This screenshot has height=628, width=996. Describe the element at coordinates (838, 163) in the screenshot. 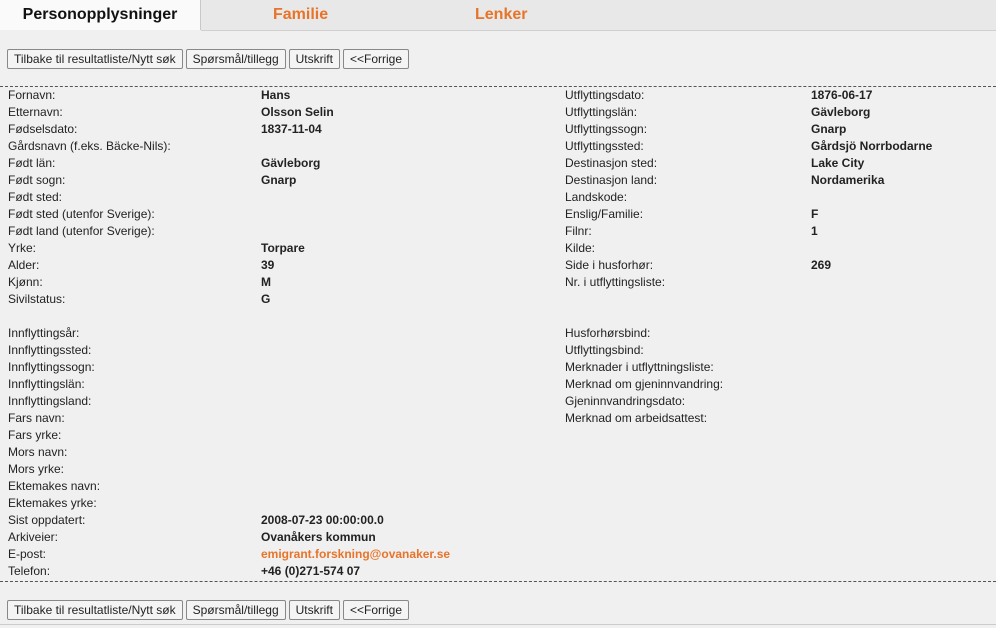

I see `field-value: Lake City` at that location.